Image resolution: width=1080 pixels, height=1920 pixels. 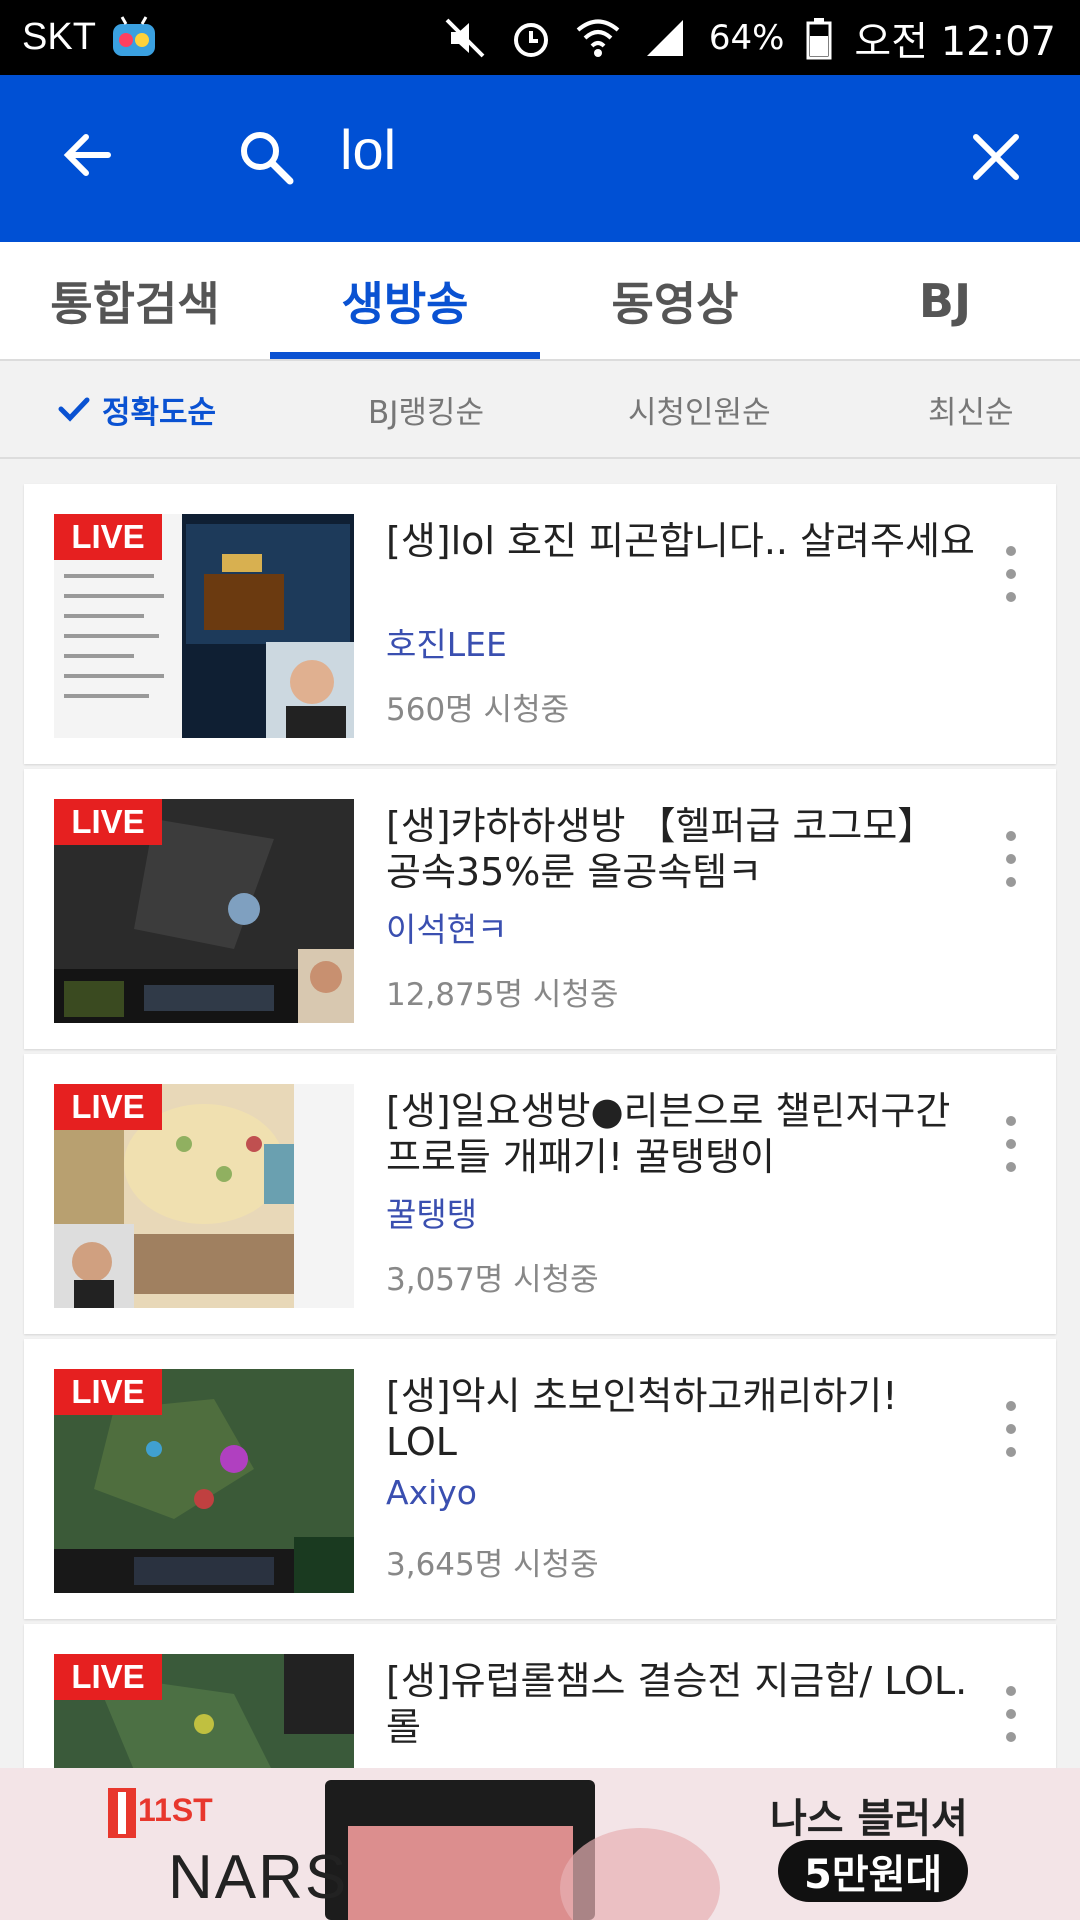 What do you see at coordinates (502, 995) in the screenshot?
I see `viewer-count: 12,875명 시청중` at bounding box center [502, 995].